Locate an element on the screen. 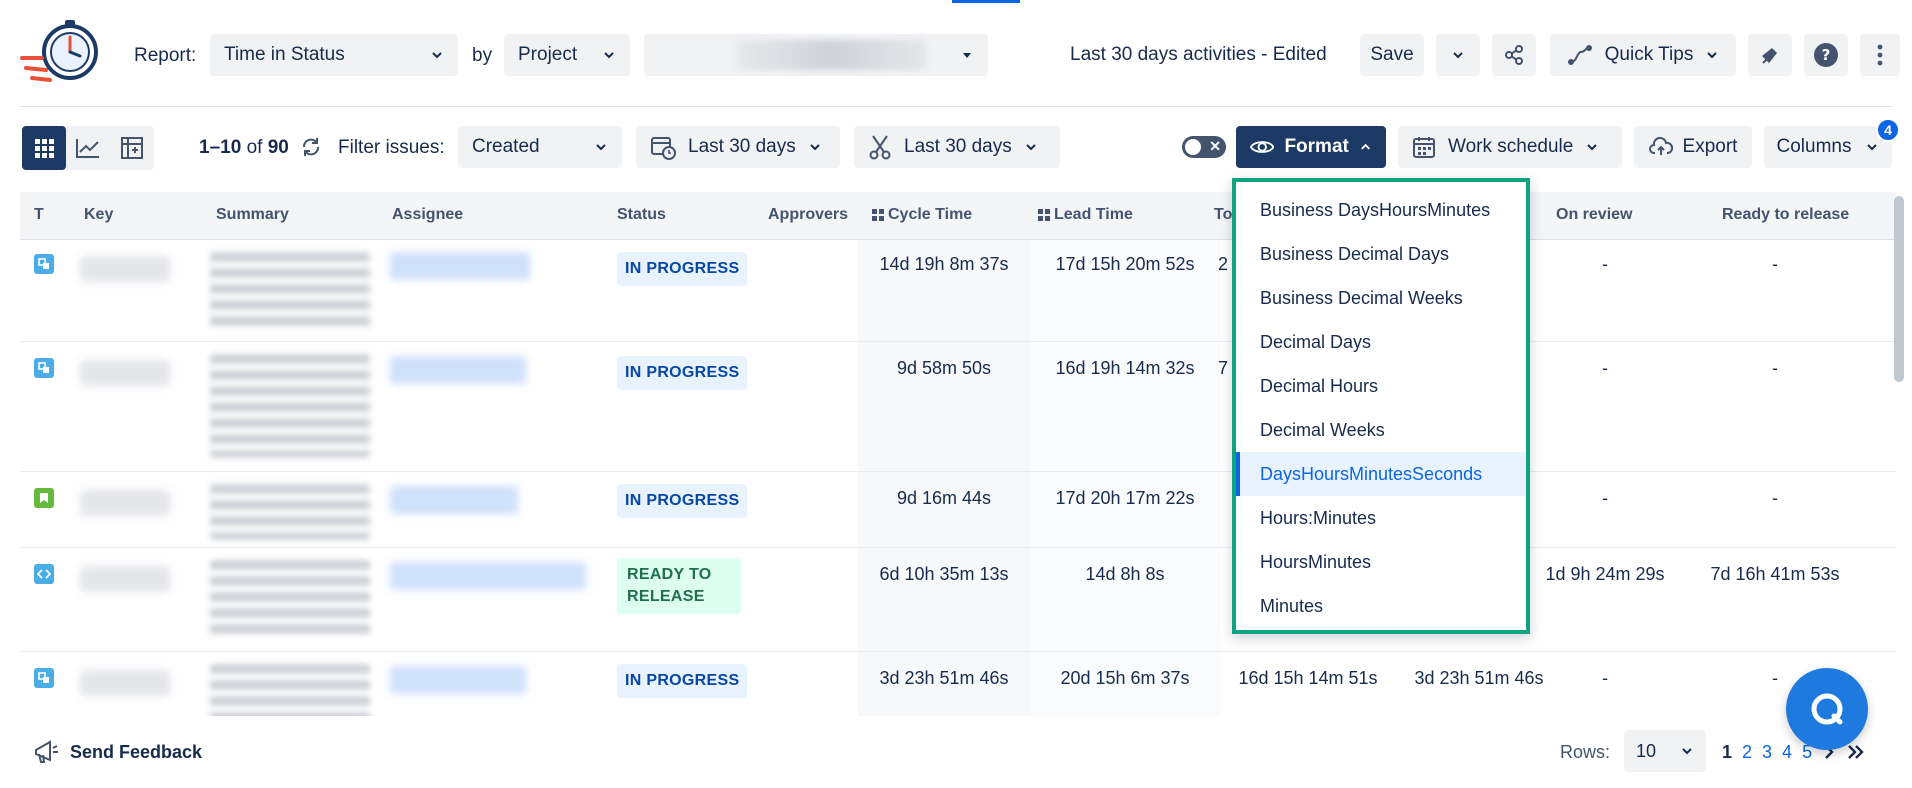 Image resolution: width=1912 pixels, height=788 pixels. share-icon is located at coordinates (1514, 55).